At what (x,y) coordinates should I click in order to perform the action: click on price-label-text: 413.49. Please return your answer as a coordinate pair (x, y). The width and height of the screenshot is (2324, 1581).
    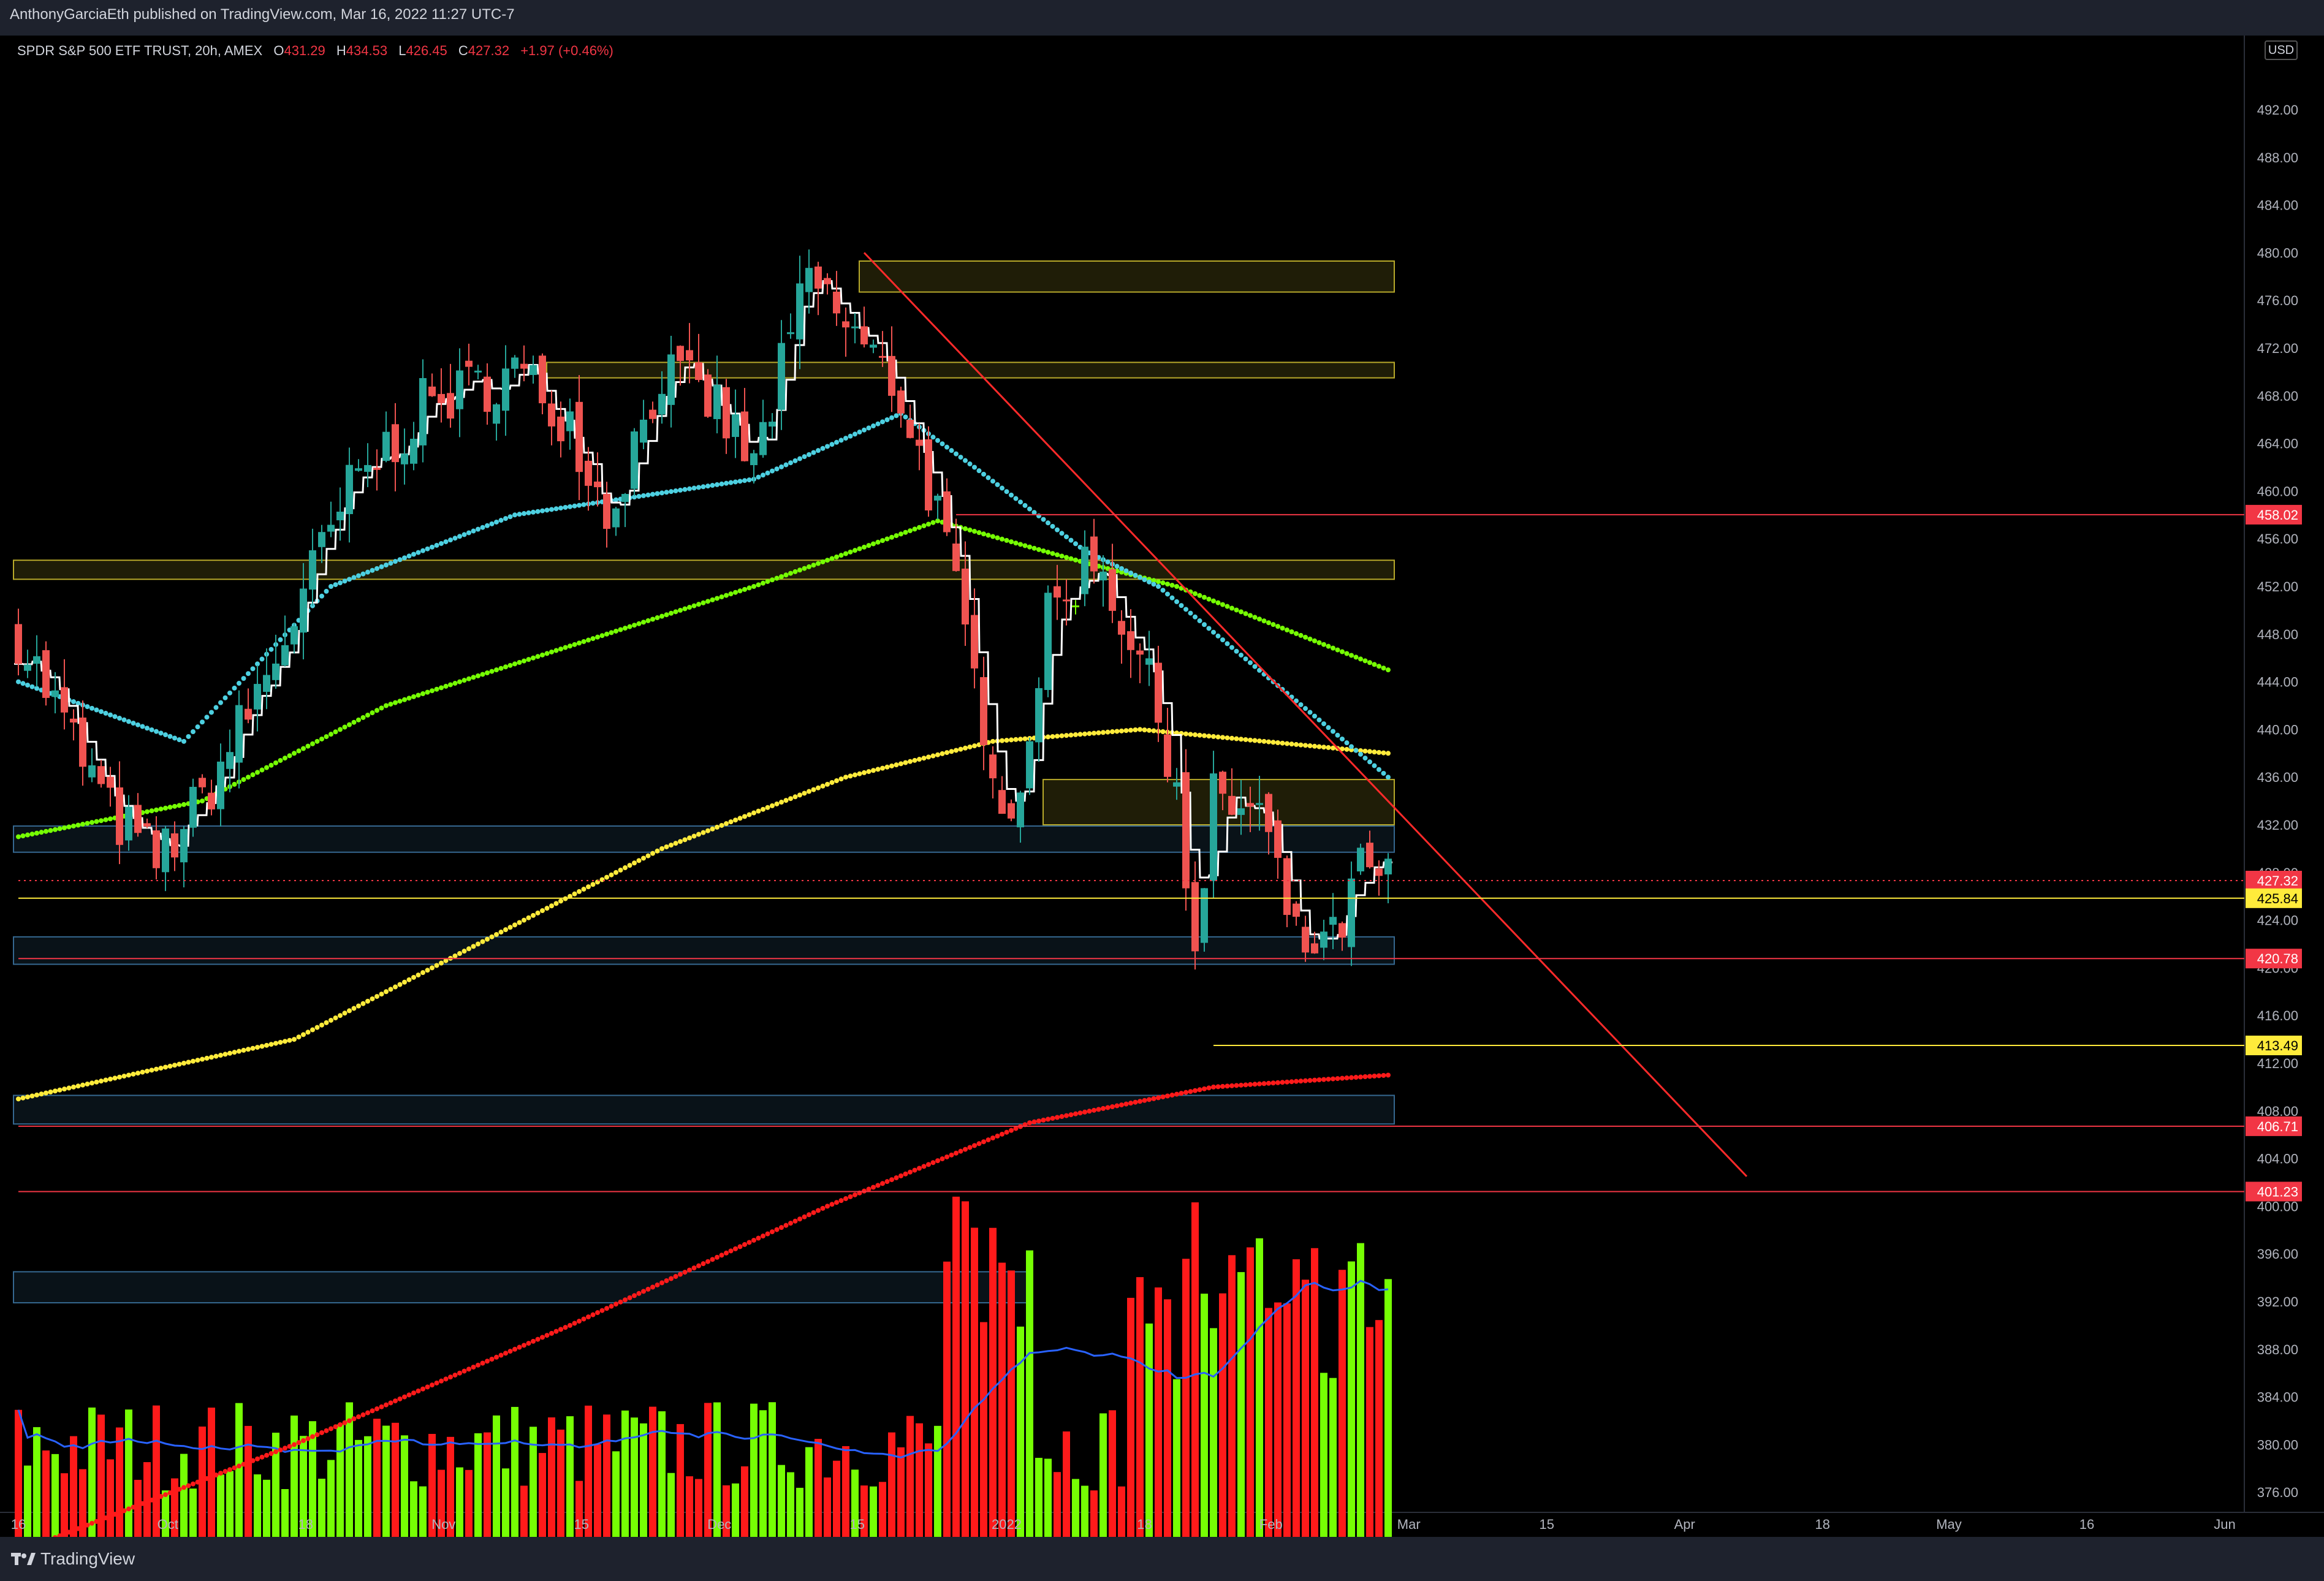
    Looking at the image, I should click on (2277, 1045).